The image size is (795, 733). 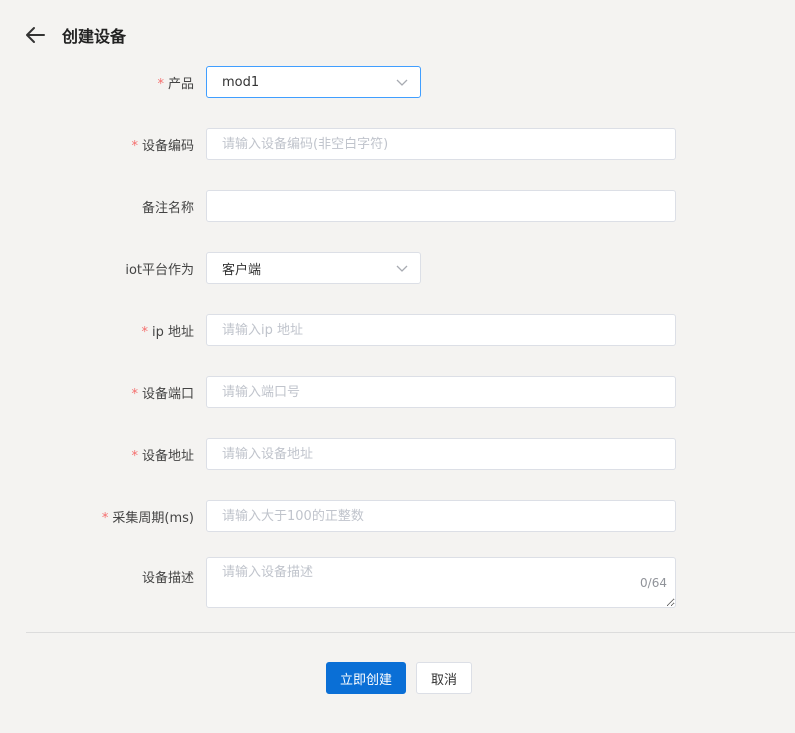 What do you see at coordinates (441, 392) in the screenshot?
I see `device-port-input` at bounding box center [441, 392].